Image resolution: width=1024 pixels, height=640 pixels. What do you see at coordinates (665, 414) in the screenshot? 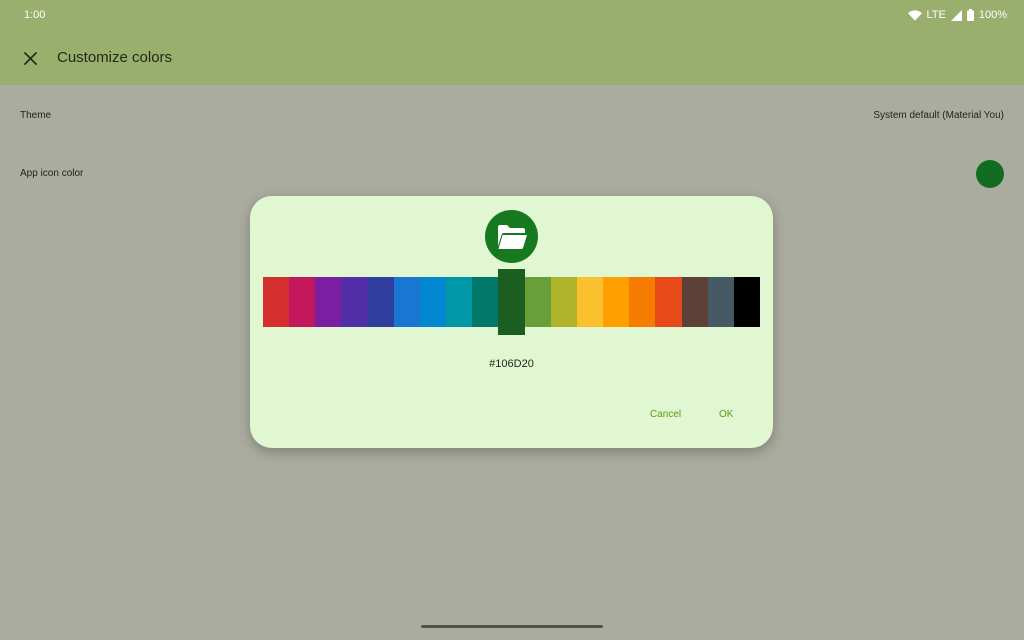
I see `cancel-button: Cancel` at bounding box center [665, 414].